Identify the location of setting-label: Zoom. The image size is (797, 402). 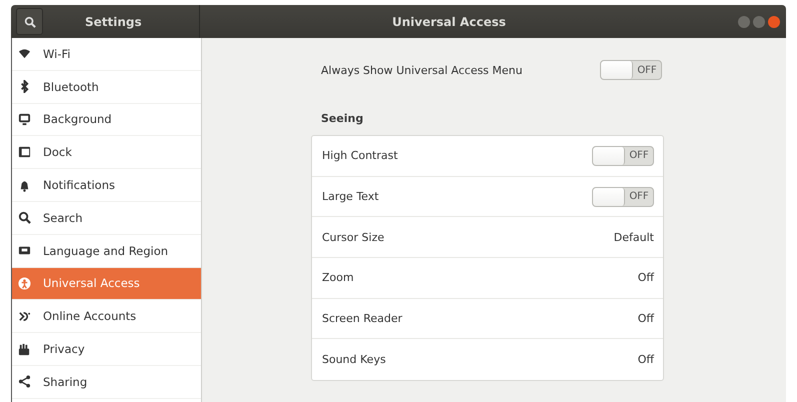
(338, 277).